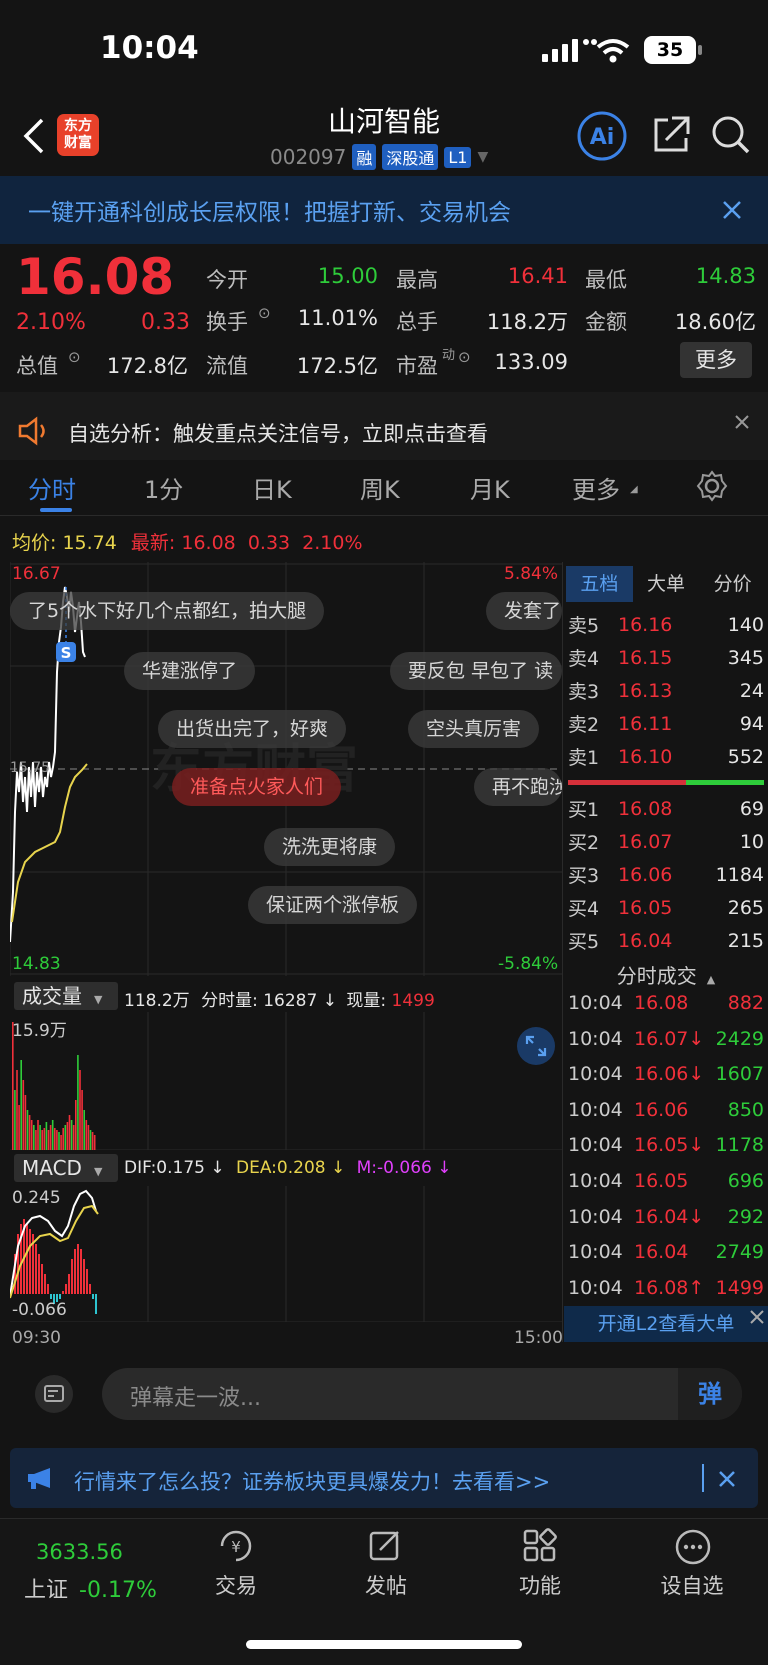 Image resolution: width=768 pixels, height=1665 pixels. I want to click on share-icon, so click(671, 135).